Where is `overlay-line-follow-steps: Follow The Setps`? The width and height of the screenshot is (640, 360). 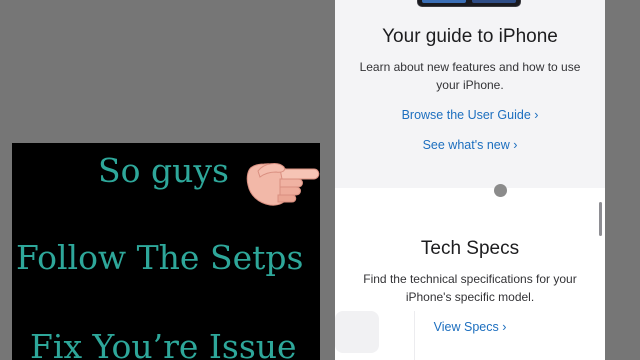
overlay-line-follow-steps: Follow The Setps is located at coordinates (160, 257).